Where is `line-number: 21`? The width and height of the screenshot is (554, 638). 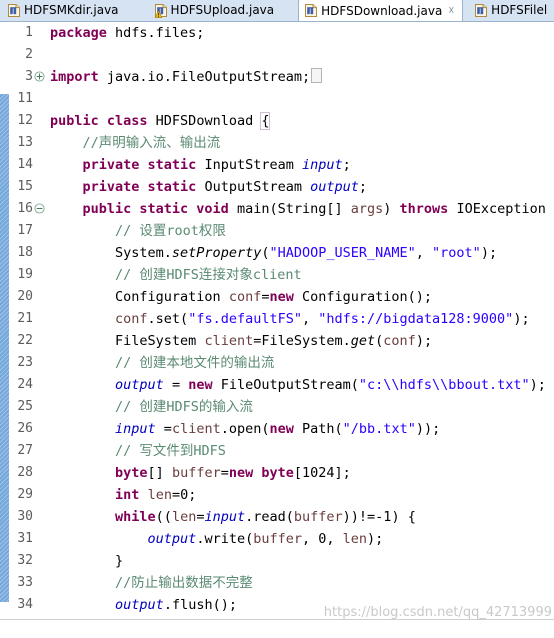 line-number: 21 is located at coordinates (23, 319).